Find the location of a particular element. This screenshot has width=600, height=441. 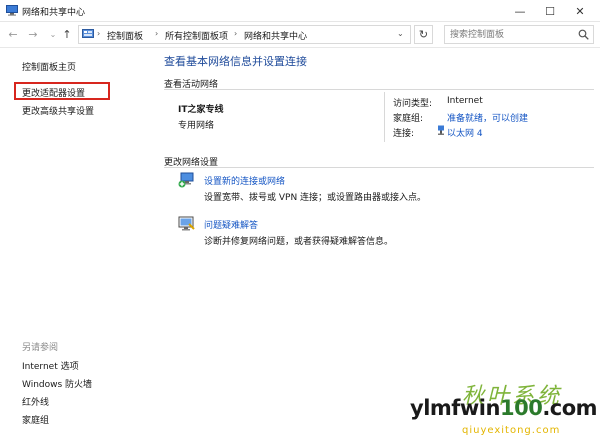

back-button: ← is located at coordinates (13, 34).